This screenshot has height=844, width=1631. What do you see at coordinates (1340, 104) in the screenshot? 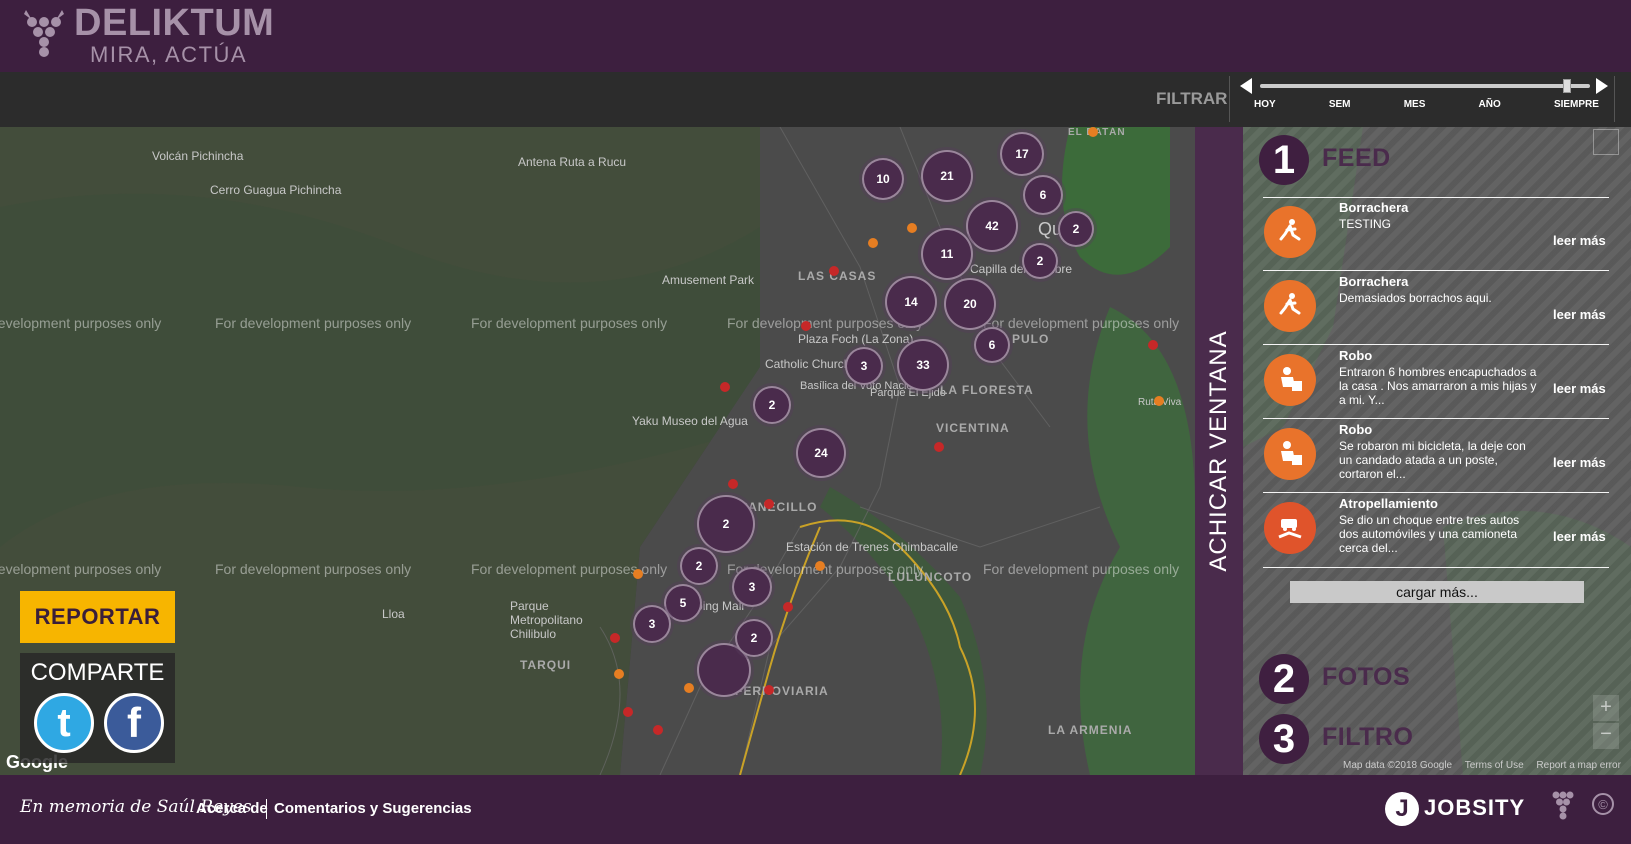
I see `range-label-sem: SEM` at bounding box center [1340, 104].